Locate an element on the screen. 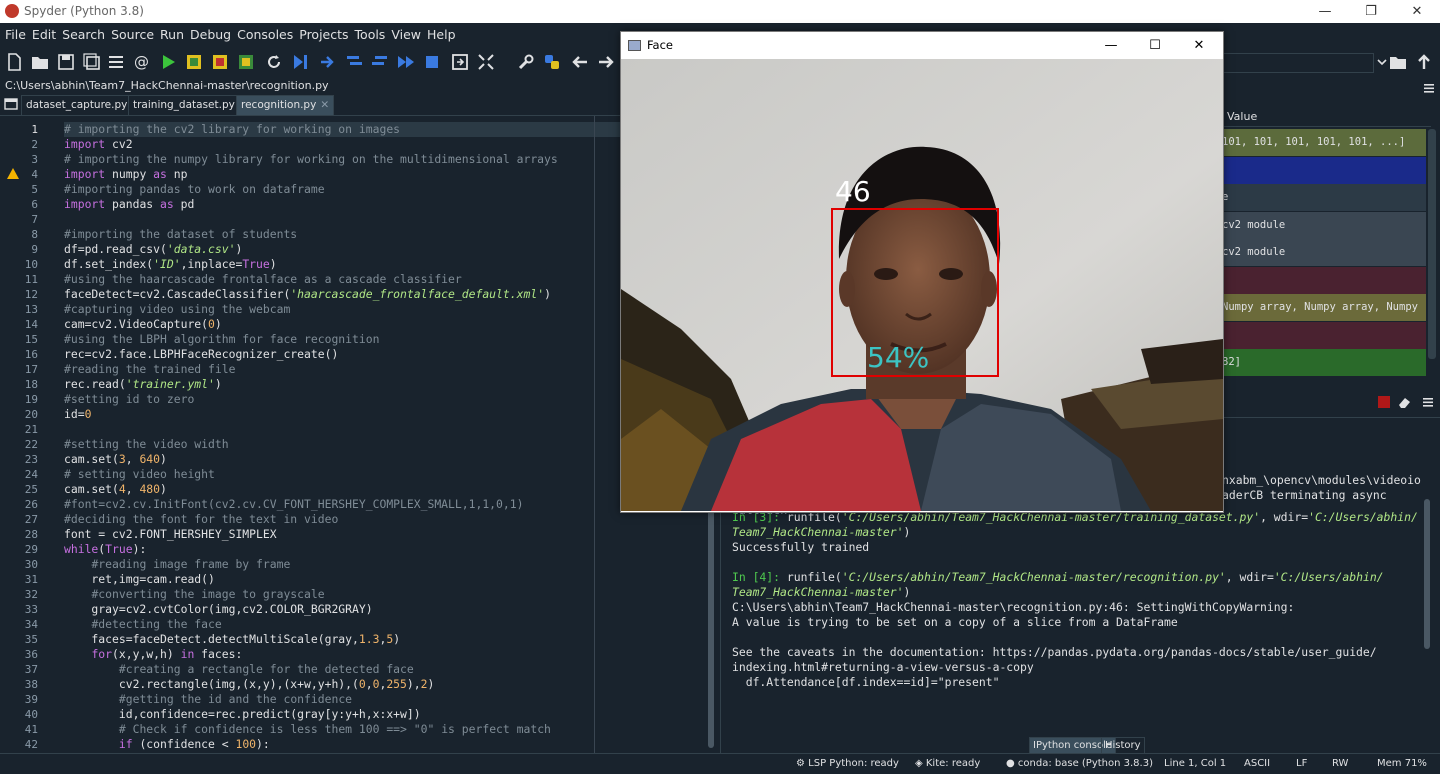  list-icon is located at coordinates (116, 62).